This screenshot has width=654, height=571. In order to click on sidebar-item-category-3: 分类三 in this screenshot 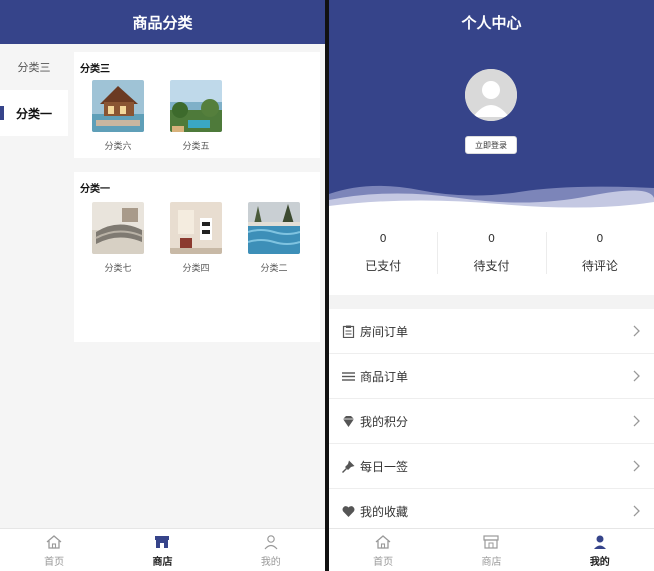, I will do `click(34, 67)`.